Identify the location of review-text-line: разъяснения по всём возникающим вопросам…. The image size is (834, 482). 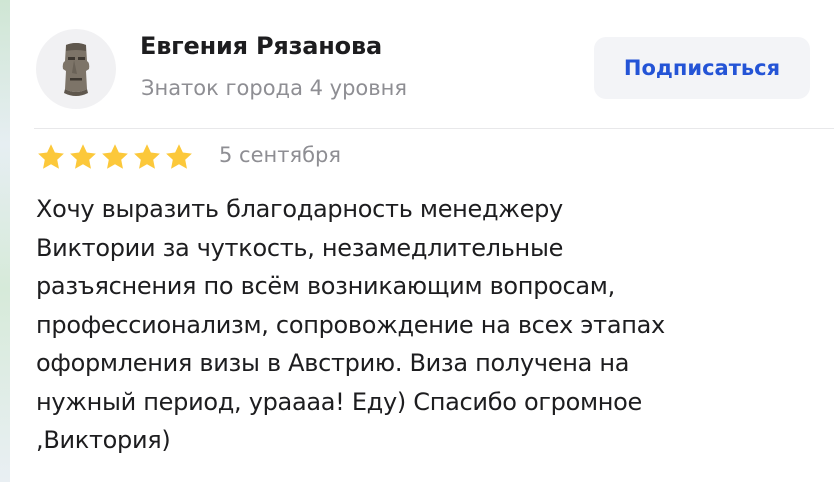
(325, 286).